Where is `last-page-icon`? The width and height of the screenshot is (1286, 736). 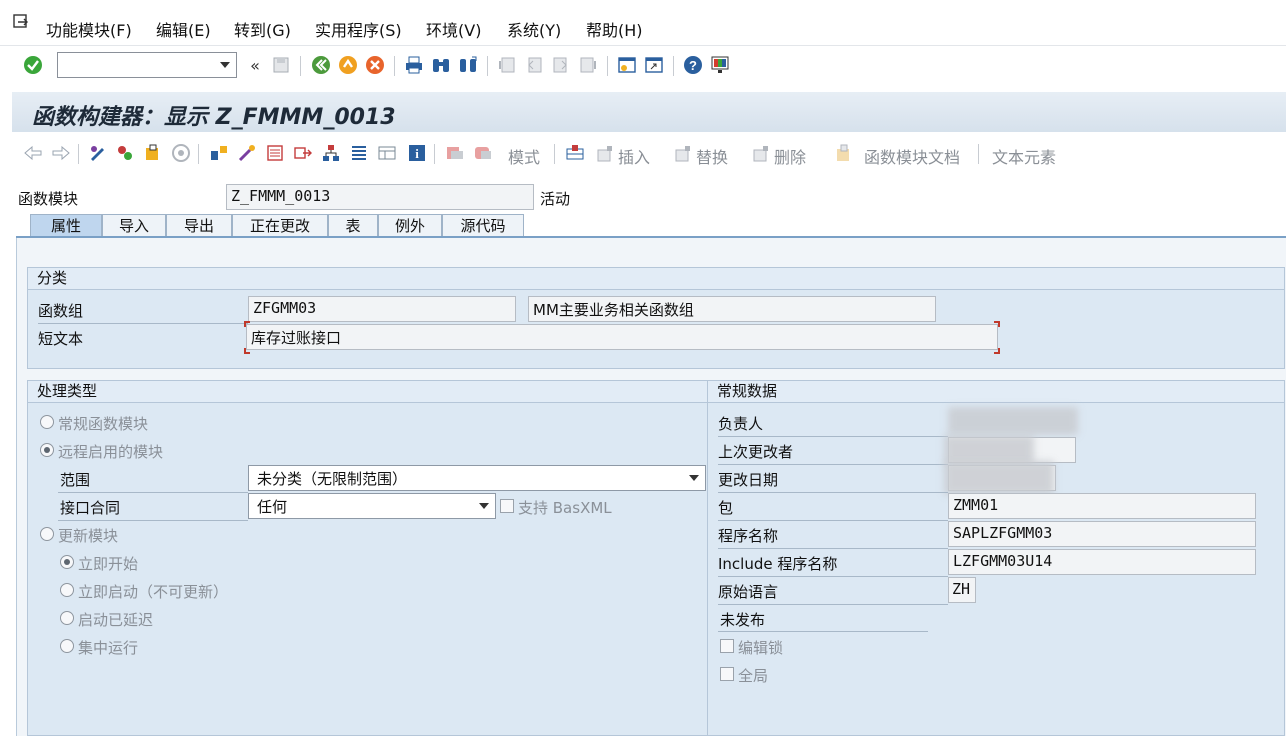 last-page-icon is located at coordinates (588, 65).